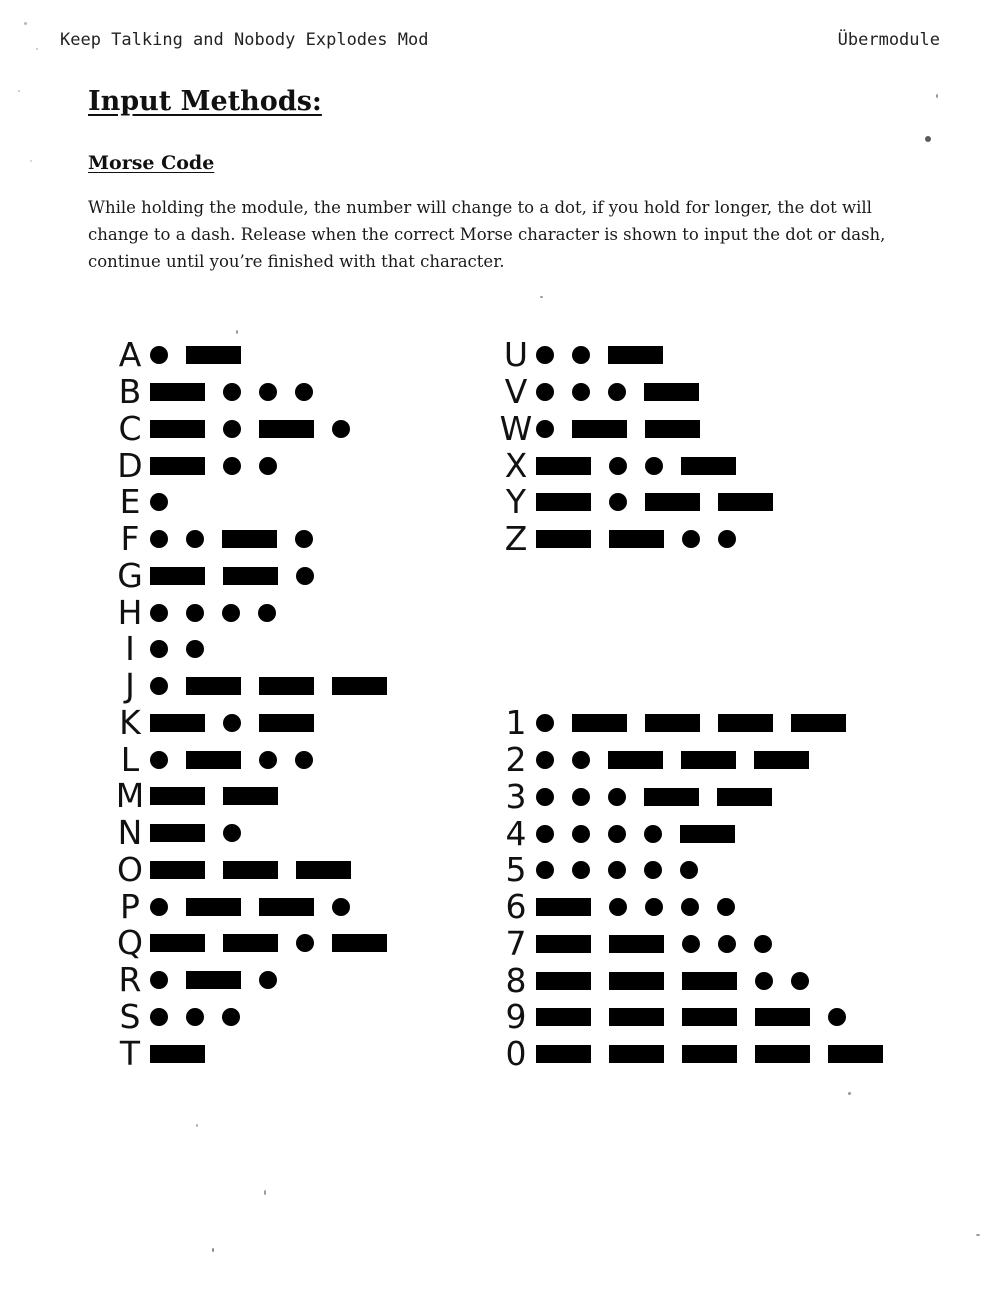 Image resolution: width=1000 pixels, height=1300 pixels. Describe the element at coordinates (257, 759) in the screenshot. I see `morse-row: L` at that location.